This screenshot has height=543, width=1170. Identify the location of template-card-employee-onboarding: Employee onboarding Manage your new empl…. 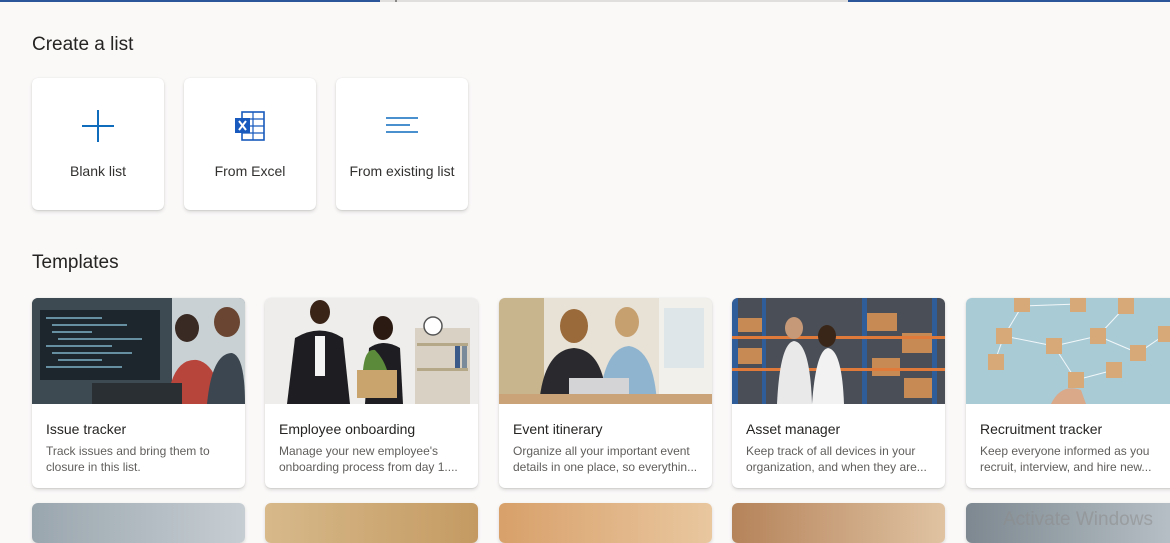
(371, 393).